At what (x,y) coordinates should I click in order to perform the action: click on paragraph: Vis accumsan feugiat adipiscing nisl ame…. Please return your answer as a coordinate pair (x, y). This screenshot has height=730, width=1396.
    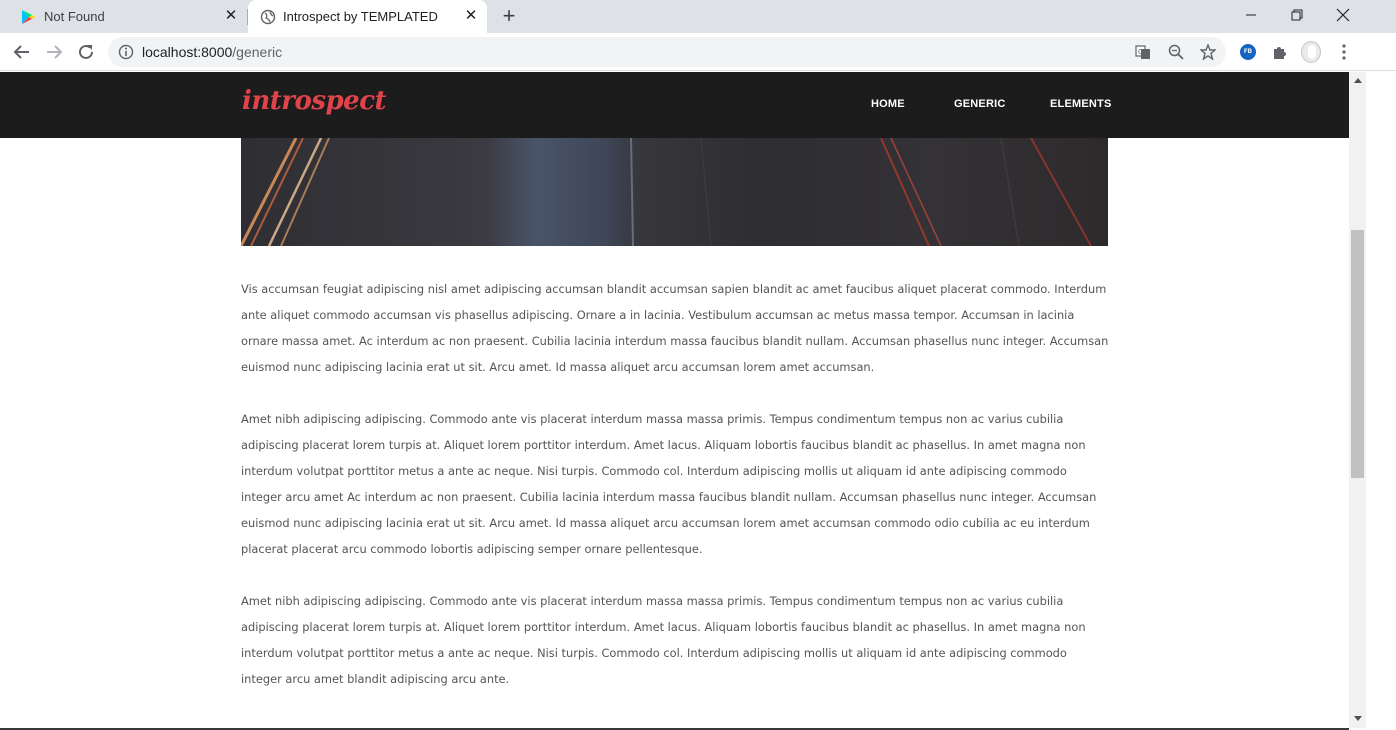
    Looking at the image, I should click on (675, 328).